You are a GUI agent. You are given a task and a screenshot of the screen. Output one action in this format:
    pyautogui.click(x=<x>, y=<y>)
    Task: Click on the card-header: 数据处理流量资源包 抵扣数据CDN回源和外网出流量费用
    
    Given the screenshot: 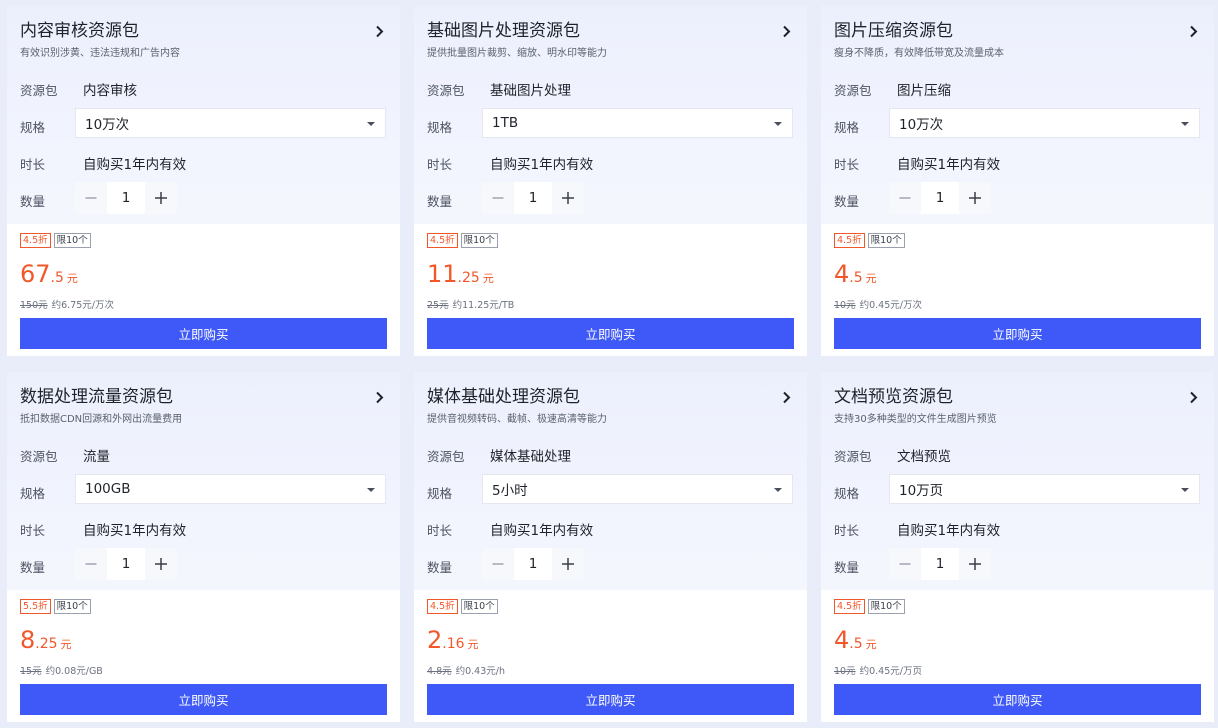 What is the action you would take?
    pyautogui.click(x=204, y=410)
    